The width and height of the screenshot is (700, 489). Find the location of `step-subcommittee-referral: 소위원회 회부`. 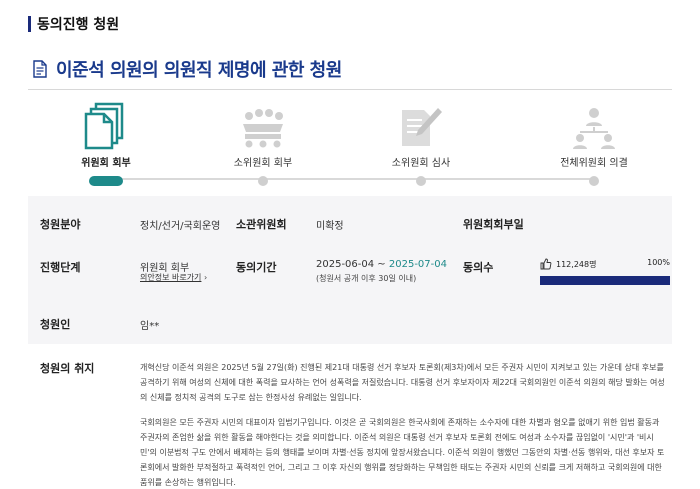

step-subcommittee-referral: 소위원회 회부 is located at coordinates (263, 138).